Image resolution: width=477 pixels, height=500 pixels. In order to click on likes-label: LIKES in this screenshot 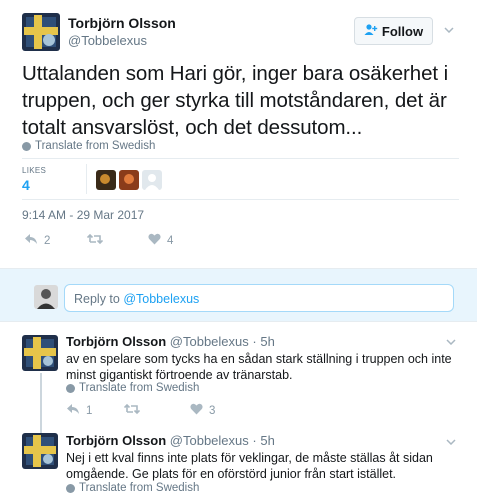, I will do `click(34, 170)`.